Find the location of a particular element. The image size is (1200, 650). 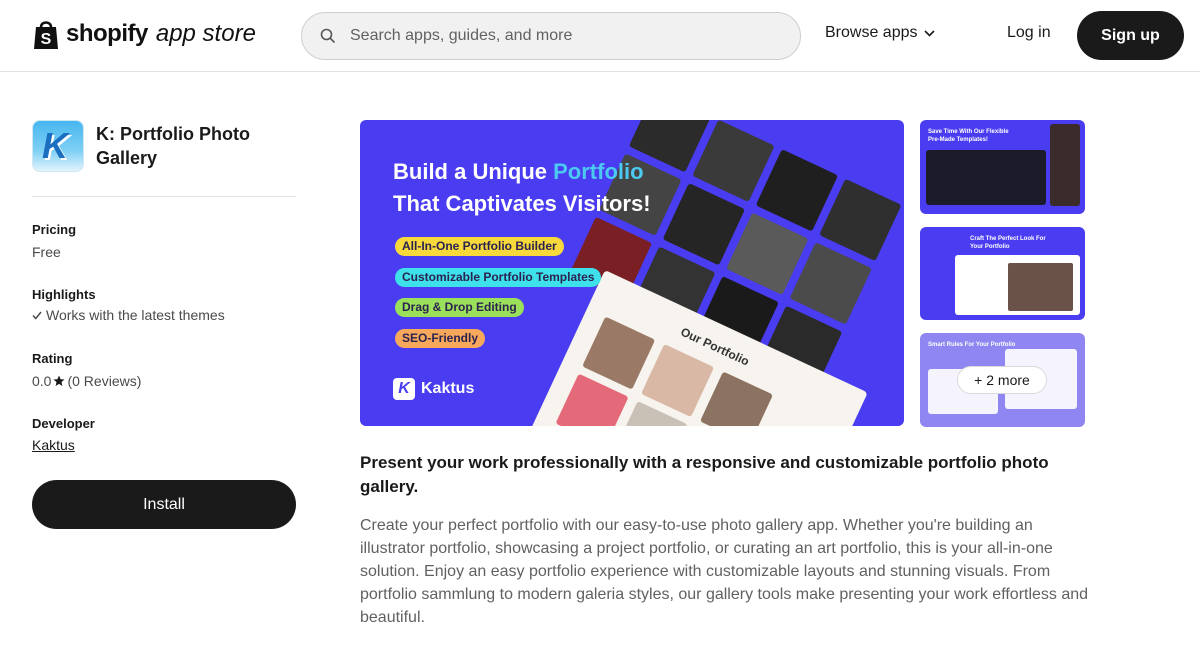

signup-button: Sign up is located at coordinates (1130, 35).